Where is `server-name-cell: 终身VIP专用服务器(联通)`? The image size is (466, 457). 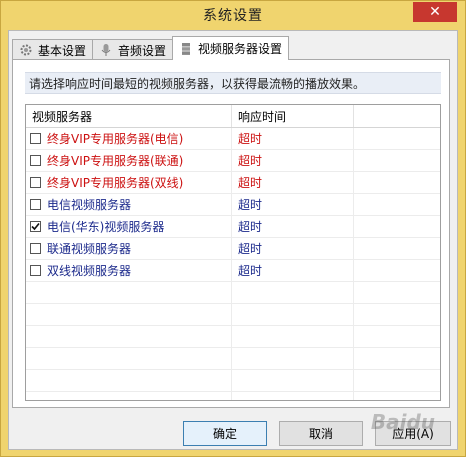
server-name-cell: 终身VIP专用服务器(联通) is located at coordinates (129, 160).